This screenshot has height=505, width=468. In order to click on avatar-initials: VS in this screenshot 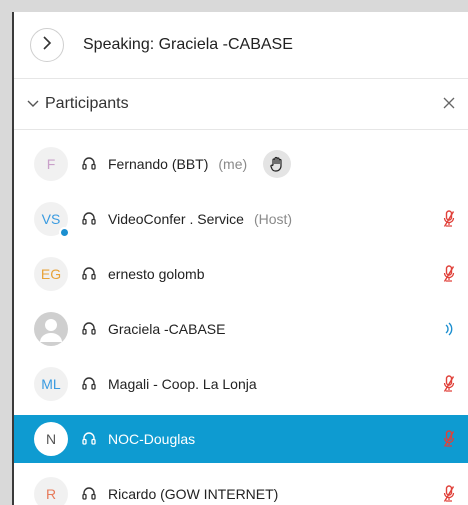, I will do `click(51, 219)`.